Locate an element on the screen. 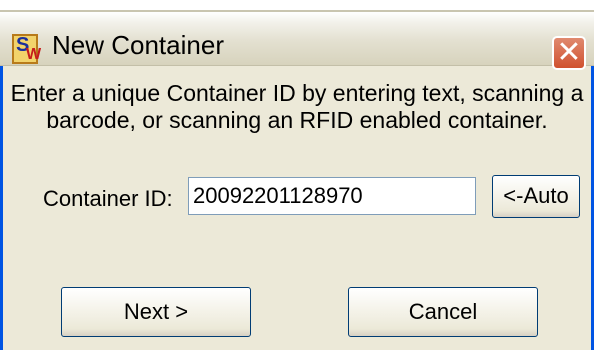  app-icon: S W is located at coordinates (26, 49).